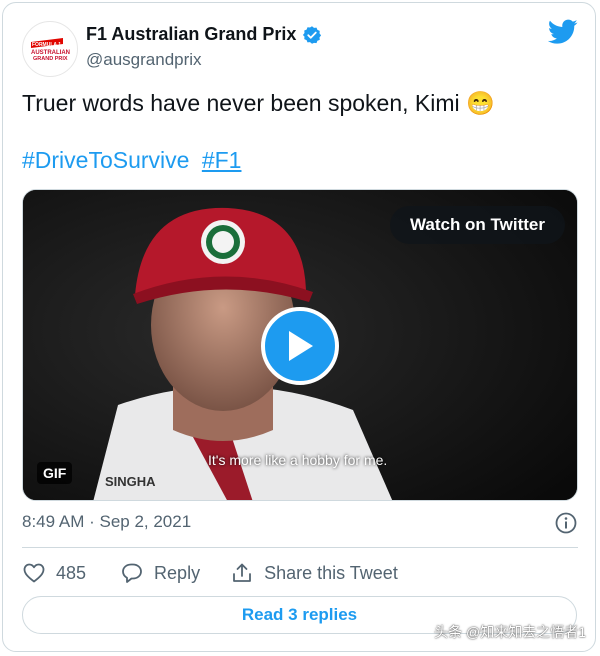 This screenshot has height=656, width=600. I want to click on hashtag-f1: #F1, so click(222, 160).